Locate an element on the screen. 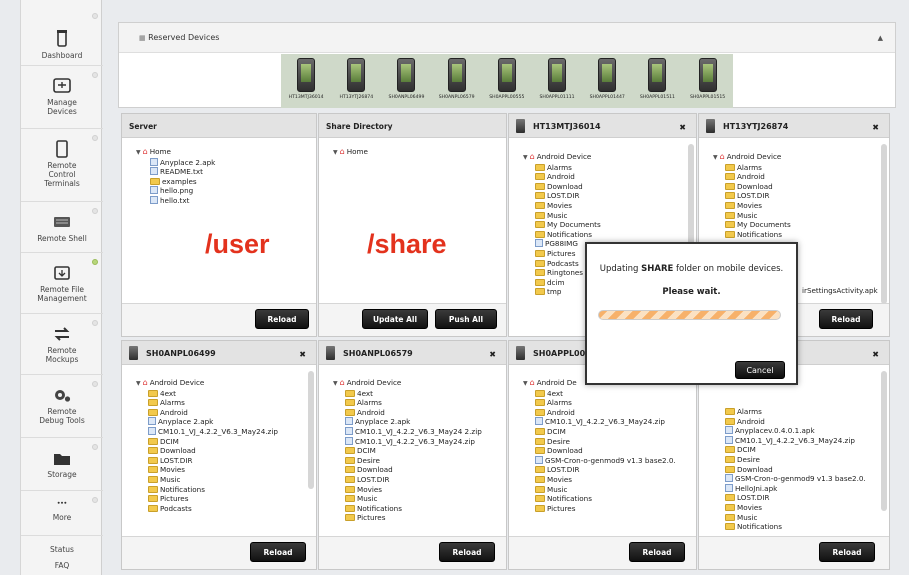 The width and height of the screenshot is (909, 575). update-all-button: Update All is located at coordinates (395, 319).